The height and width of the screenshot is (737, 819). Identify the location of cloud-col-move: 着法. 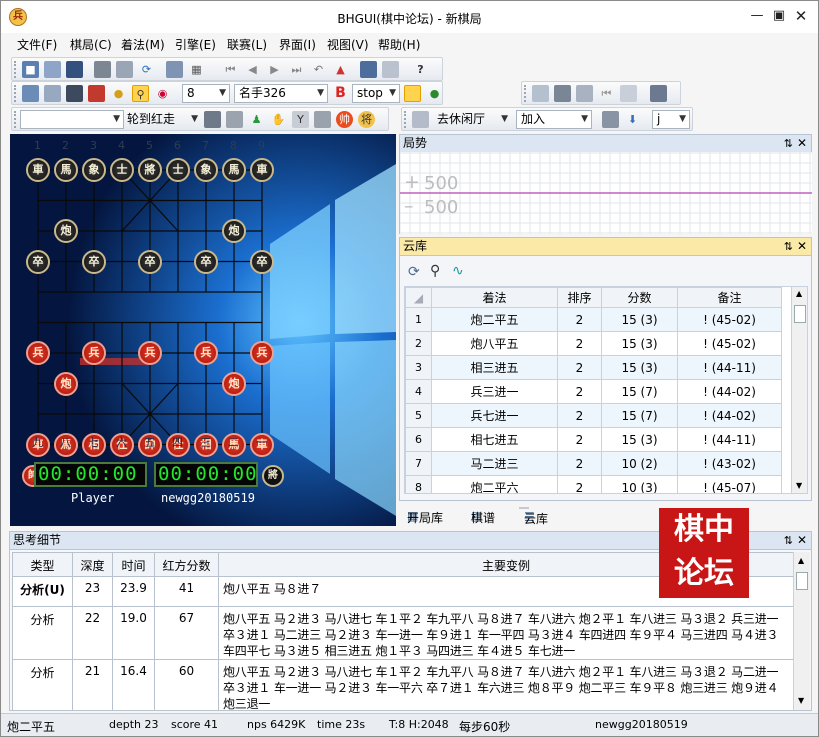
(494, 297).